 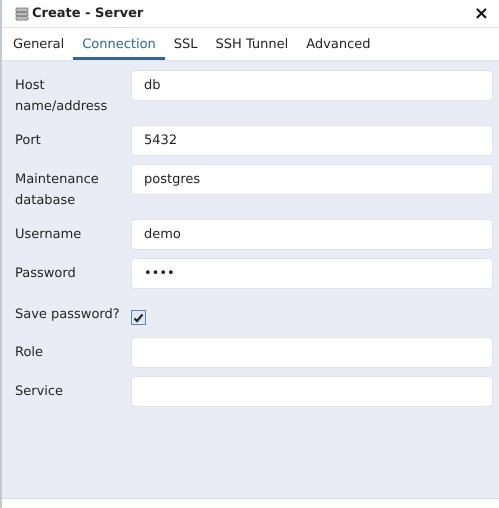 I want to click on field-label: Maintenance database, so click(x=57, y=190).